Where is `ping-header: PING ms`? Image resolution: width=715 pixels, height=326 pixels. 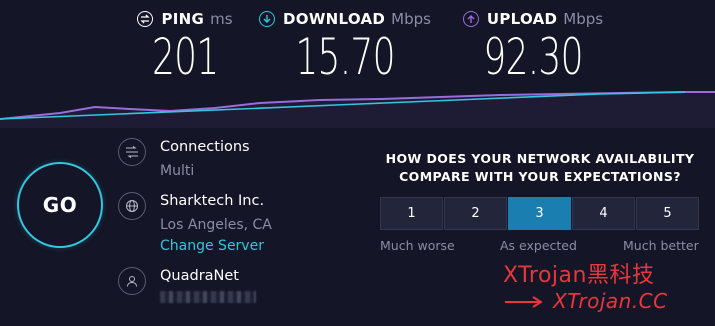 ping-header: PING ms is located at coordinates (185, 19).